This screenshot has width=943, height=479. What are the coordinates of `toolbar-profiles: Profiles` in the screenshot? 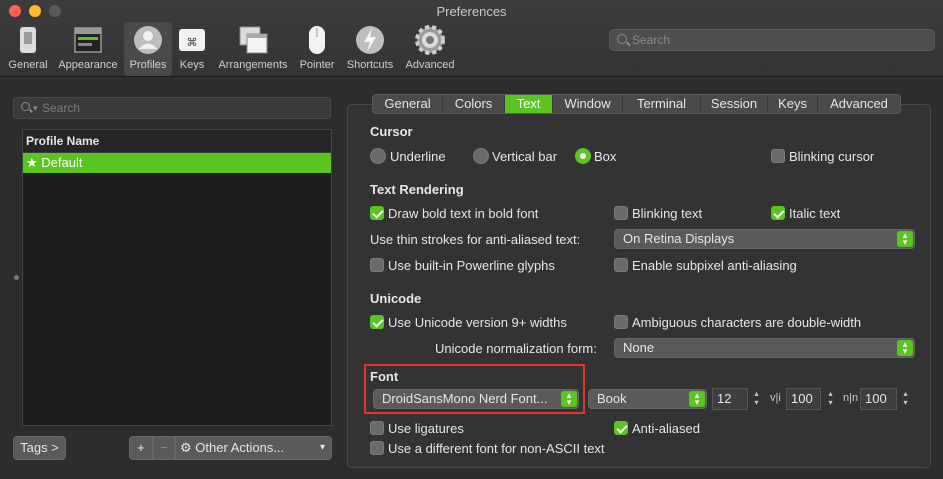 It's located at (148, 49).